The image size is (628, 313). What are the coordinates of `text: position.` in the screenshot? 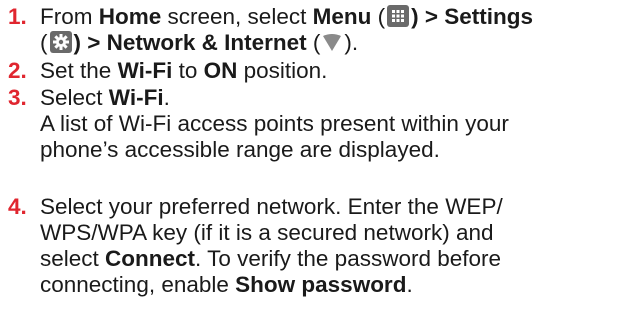 It's located at (282, 70).